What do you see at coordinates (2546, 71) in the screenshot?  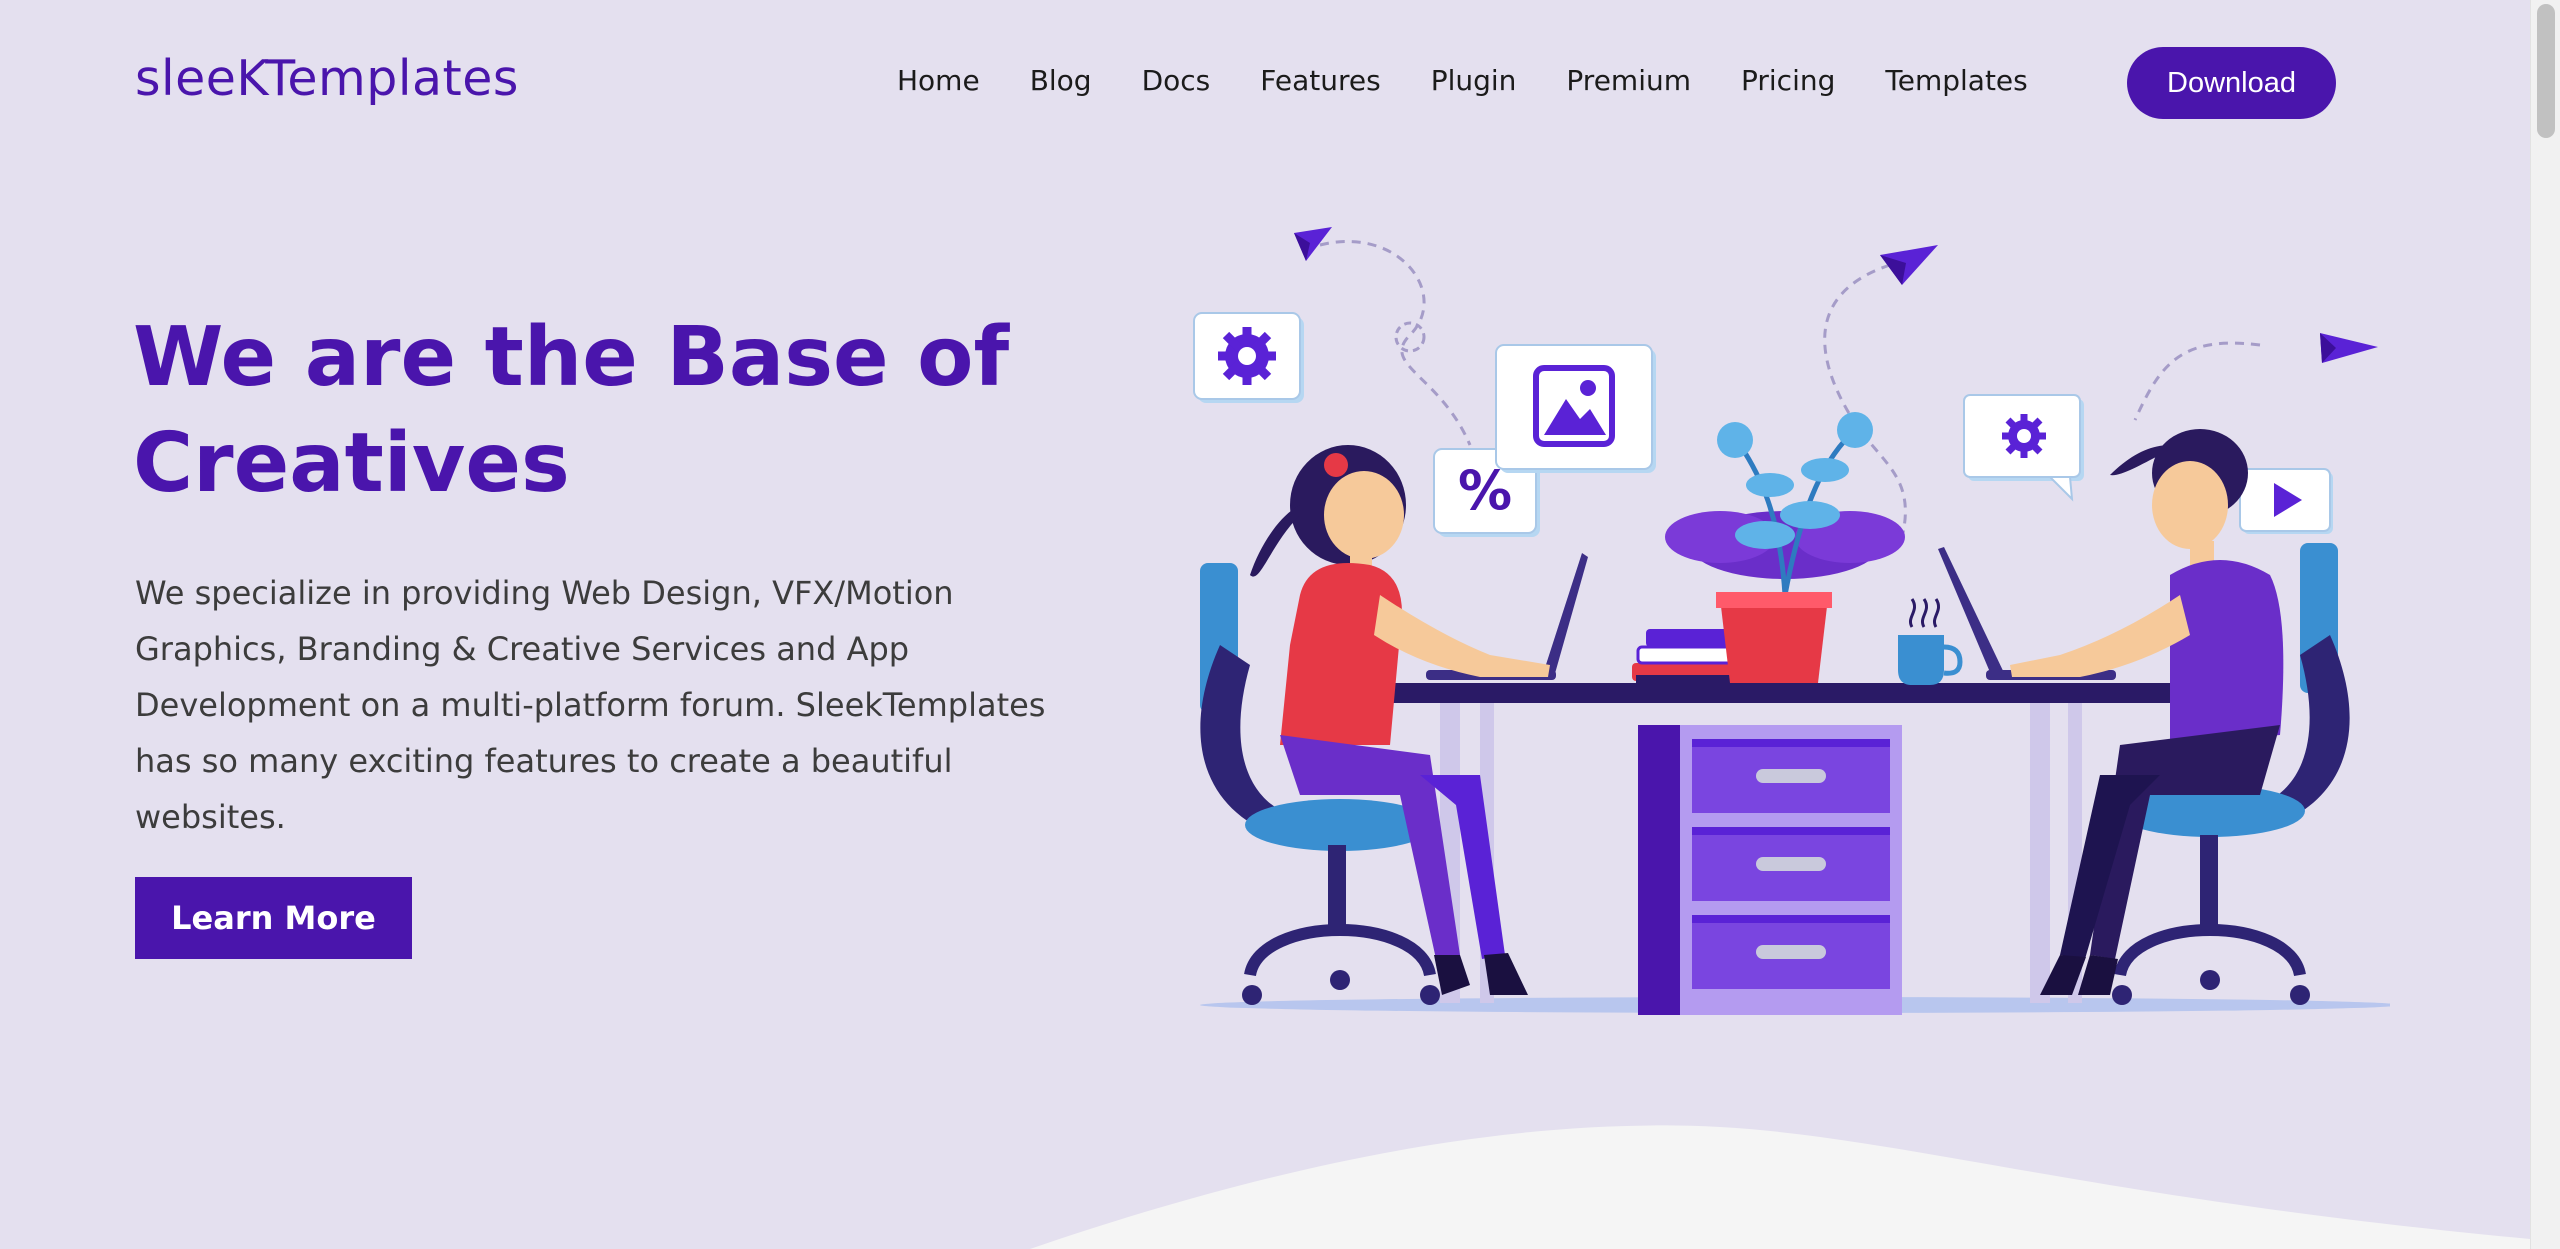 I see `scrollbar-thumb` at bounding box center [2546, 71].